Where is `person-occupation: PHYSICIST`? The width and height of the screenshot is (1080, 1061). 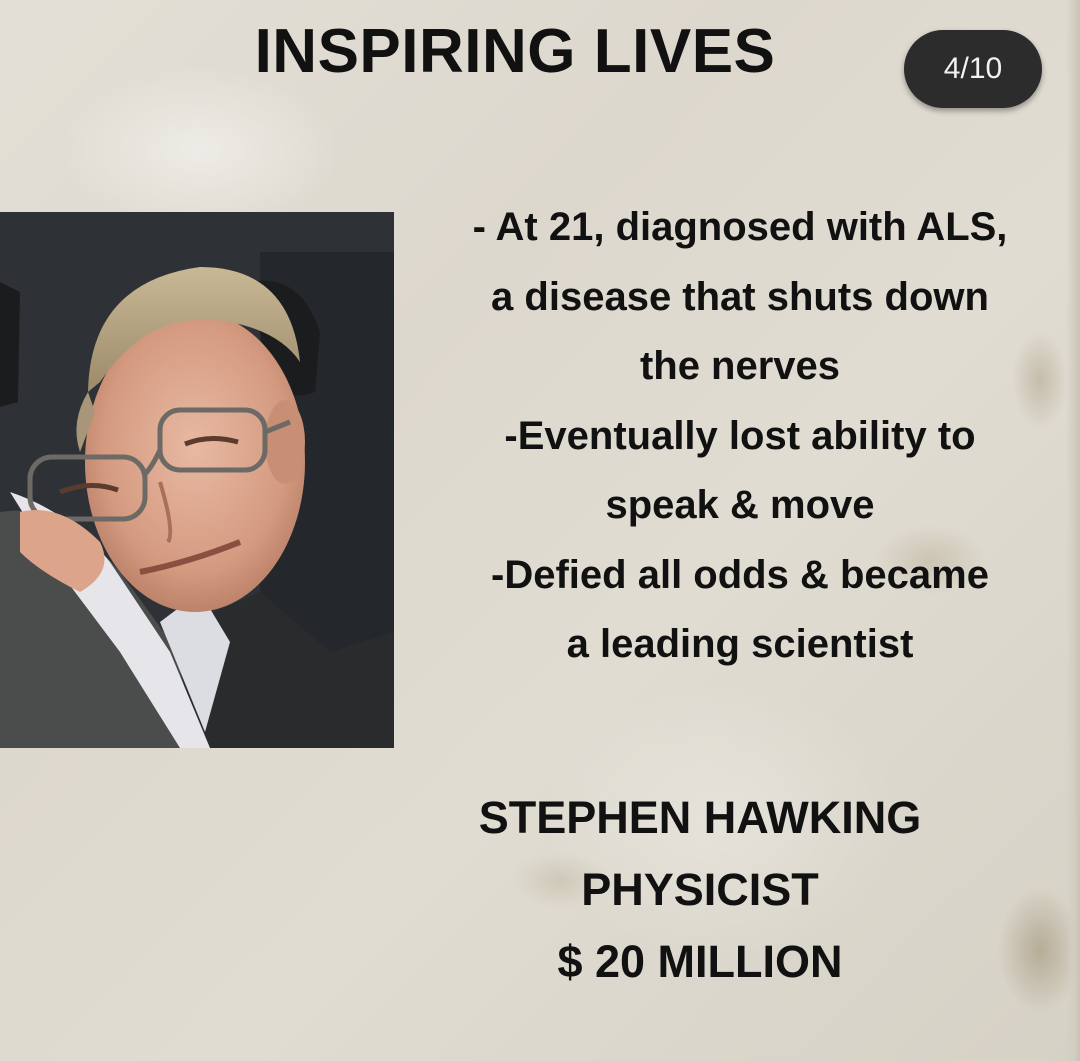
person-occupation: PHYSICIST is located at coordinates (700, 889).